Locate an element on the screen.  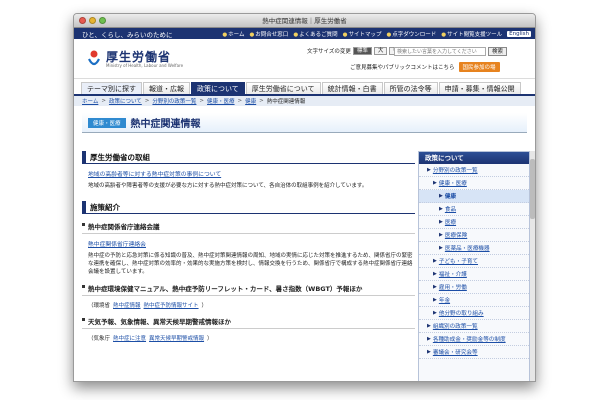
sidebar-item: ▶ 年金 is located at coordinates (474, 300).